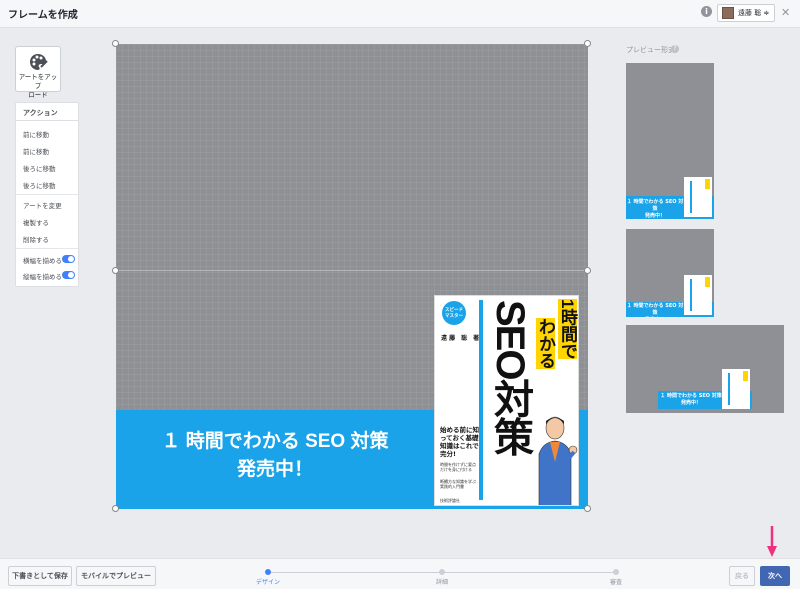 The width and height of the screenshot is (800, 589). I want to click on book-title-2: わかる, so click(545, 343).